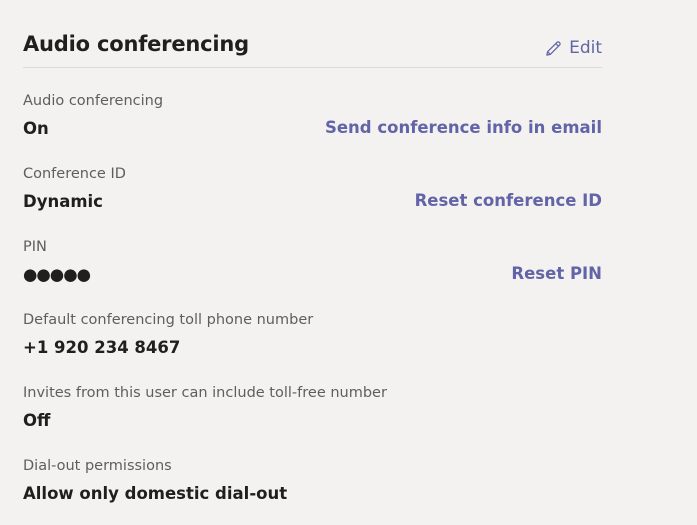 This screenshot has width=697, height=525. Describe the element at coordinates (93, 101) in the screenshot. I see `field-label: Audio conferencing` at that location.